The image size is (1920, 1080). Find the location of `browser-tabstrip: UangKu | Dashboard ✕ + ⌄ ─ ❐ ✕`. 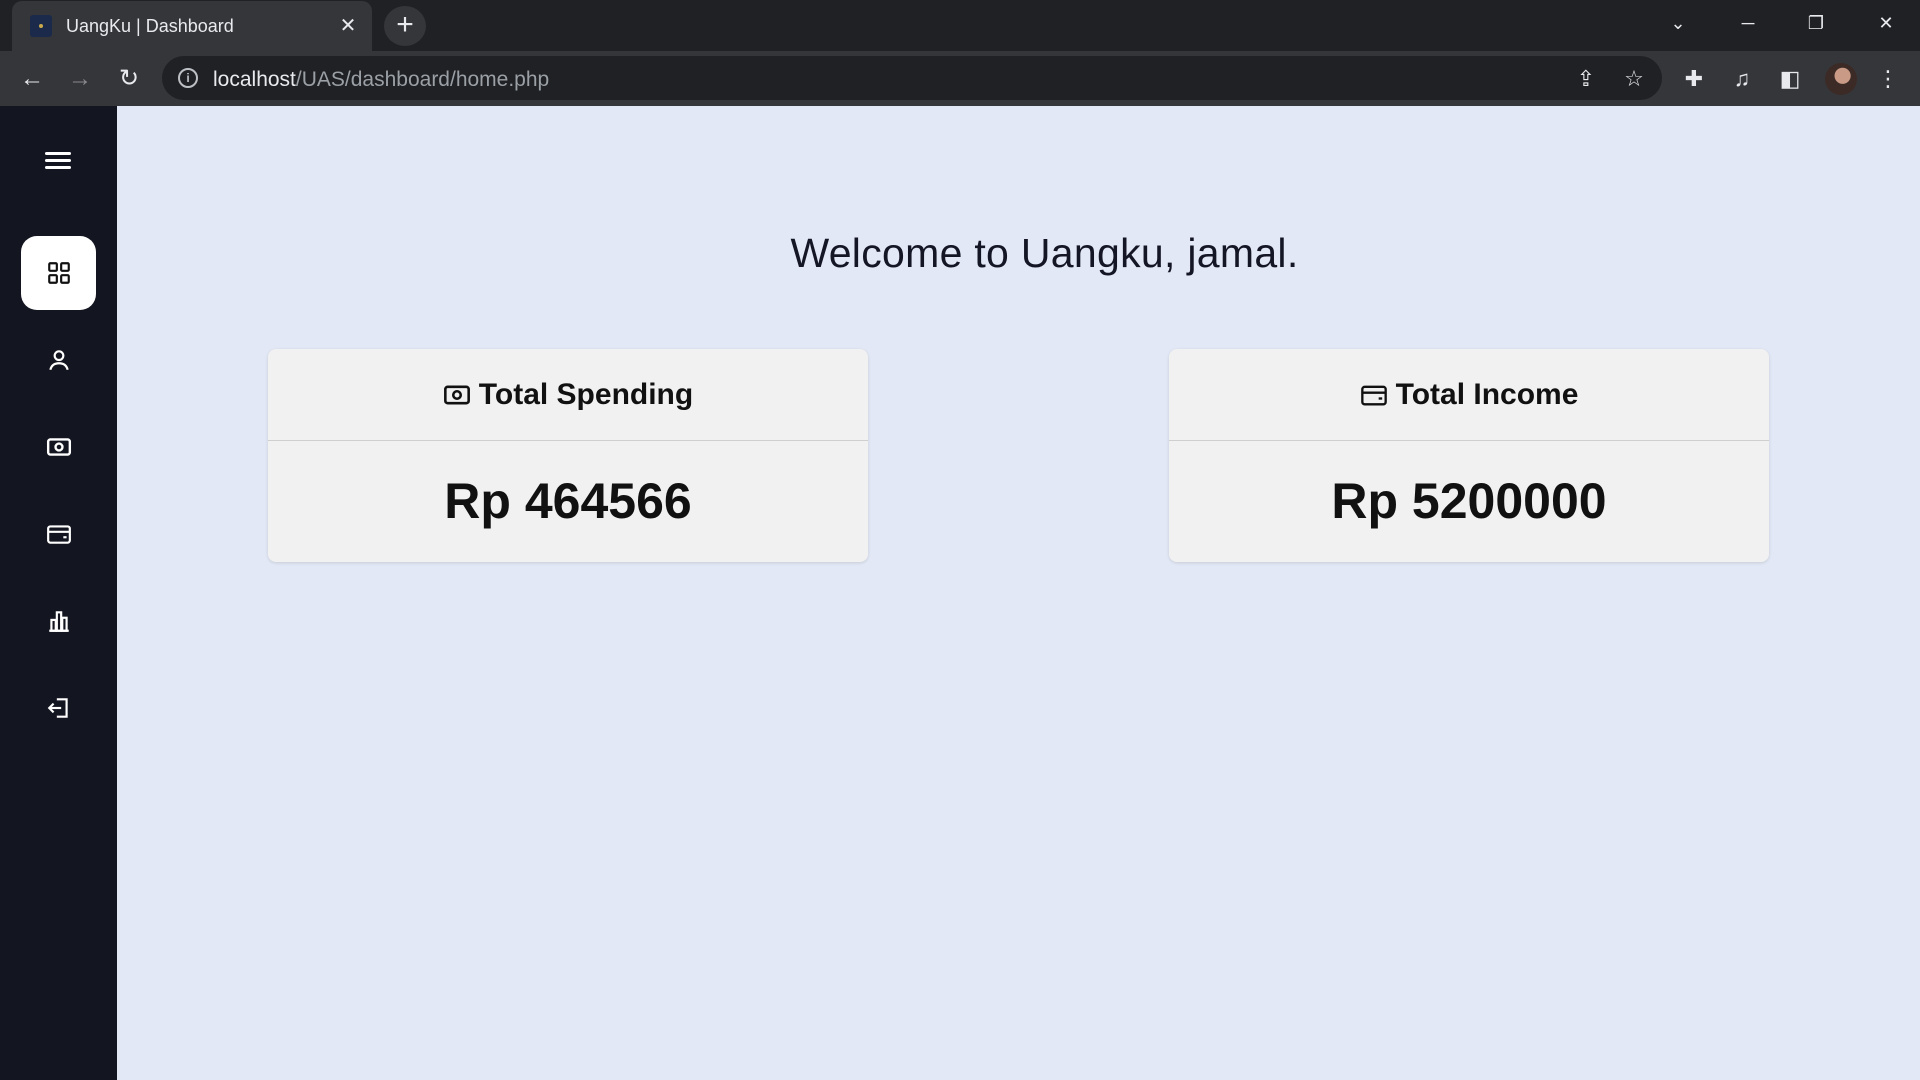

browser-tabstrip: UangKu | Dashboard ✕ + ⌄ ─ ❐ ✕ is located at coordinates (960, 25).